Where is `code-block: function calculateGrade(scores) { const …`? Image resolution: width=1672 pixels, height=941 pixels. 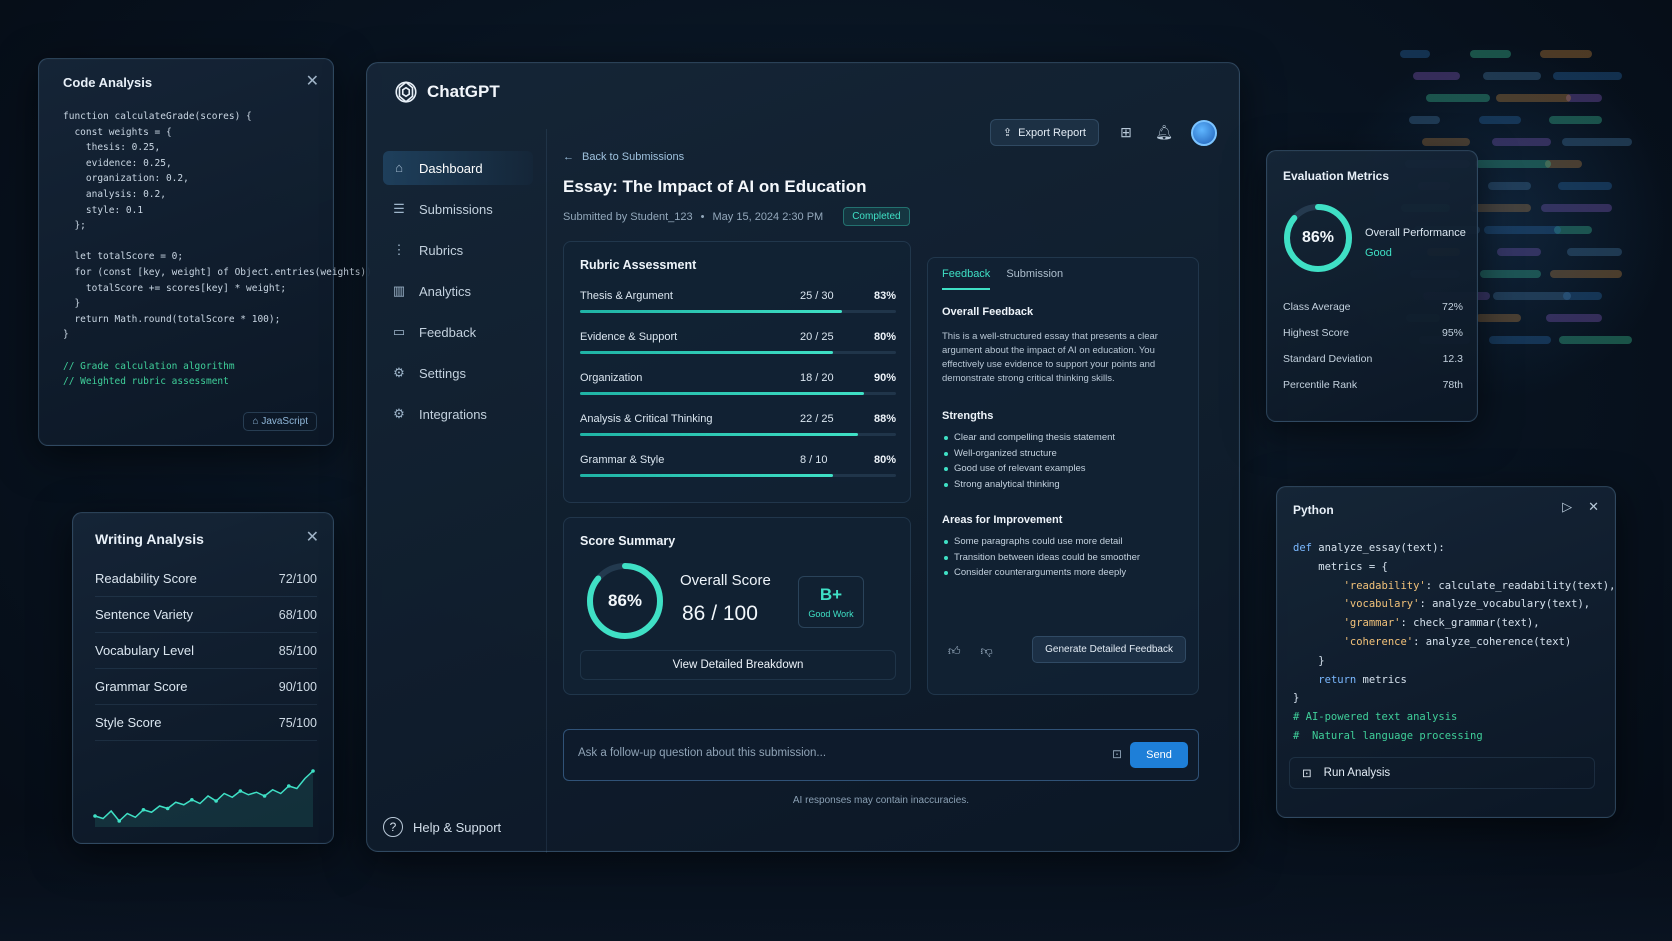 code-block: function calculateGrade(scores) { const … is located at coordinates (217, 249).